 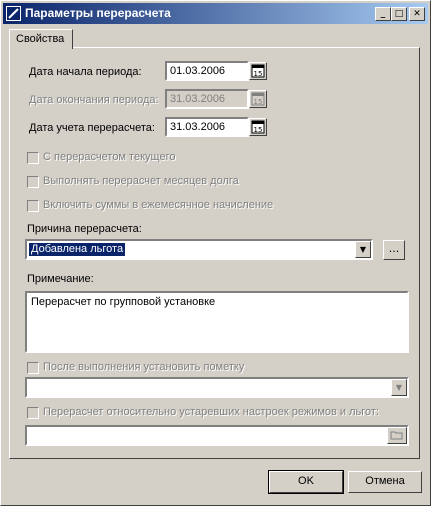 I want to click on minimize-button: _, so click(x=383, y=14).